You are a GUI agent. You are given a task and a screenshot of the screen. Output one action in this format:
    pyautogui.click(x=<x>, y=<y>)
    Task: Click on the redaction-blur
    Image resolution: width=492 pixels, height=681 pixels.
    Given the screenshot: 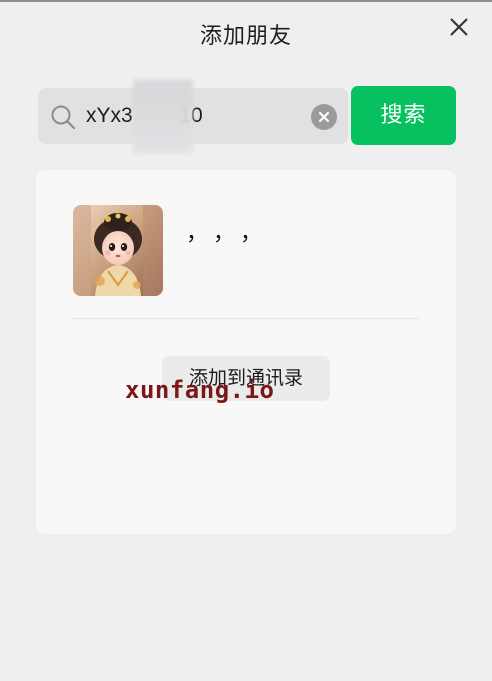 What is the action you would take?
    pyautogui.click(x=163, y=117)
    